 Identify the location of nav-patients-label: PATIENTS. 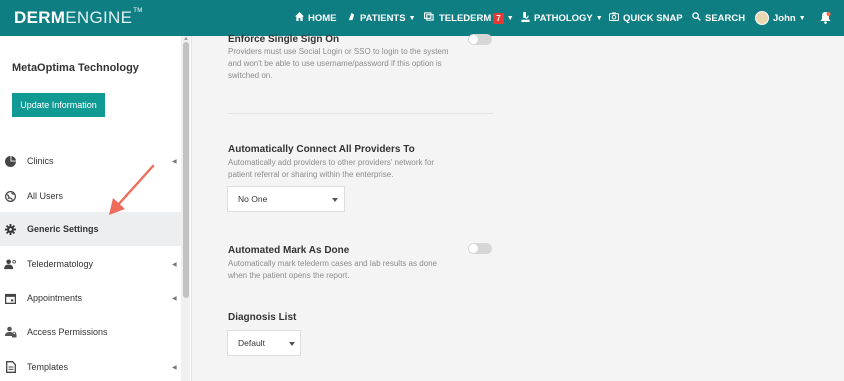
(383, 18).